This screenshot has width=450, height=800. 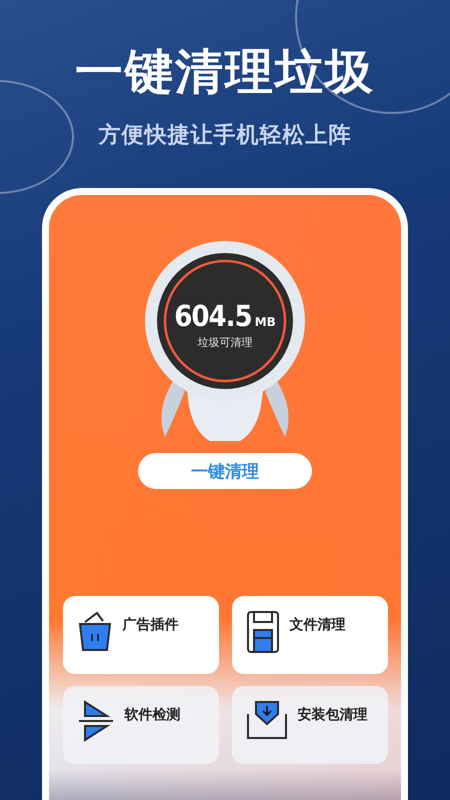 I want to click on tool-label: 安装包清理, so click(x=333, y=715).